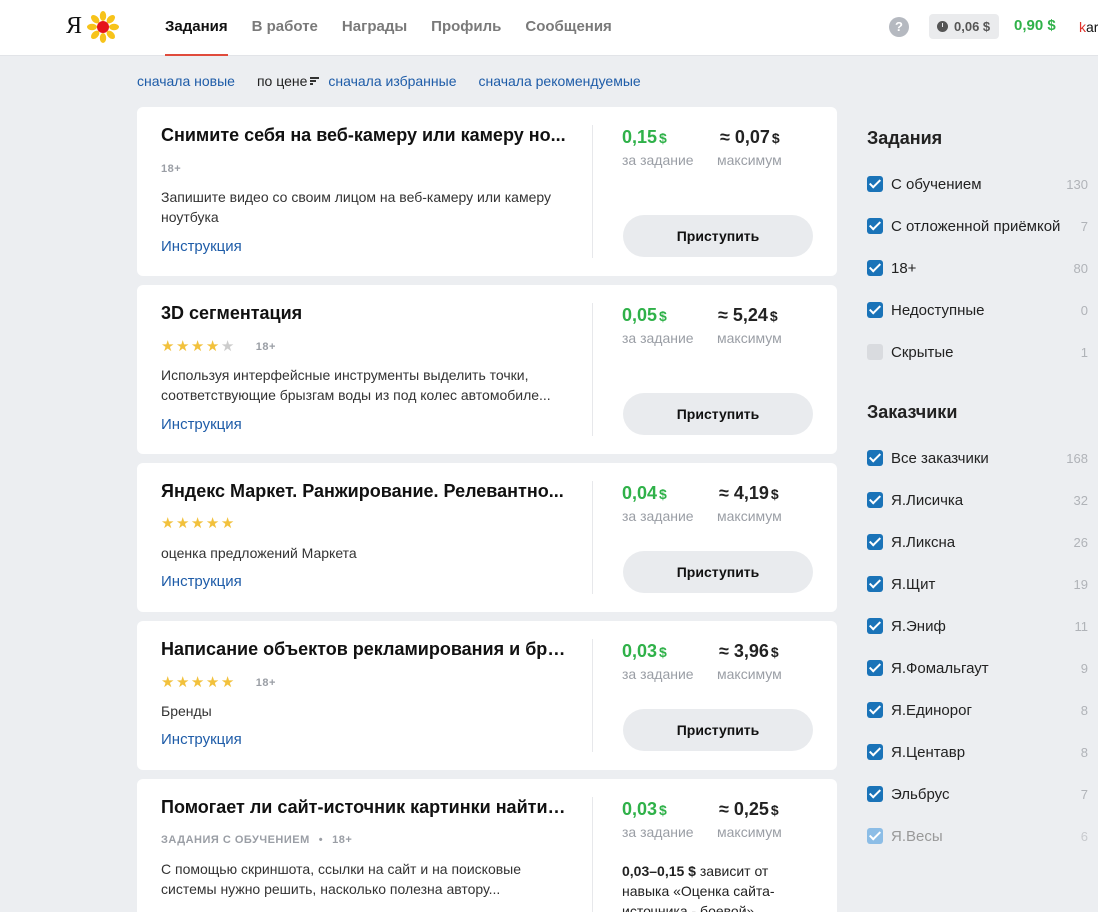  Describe the element at coordinates (913, 584) in the screenshot. I see `filter-label: Я.Щит` at that location.